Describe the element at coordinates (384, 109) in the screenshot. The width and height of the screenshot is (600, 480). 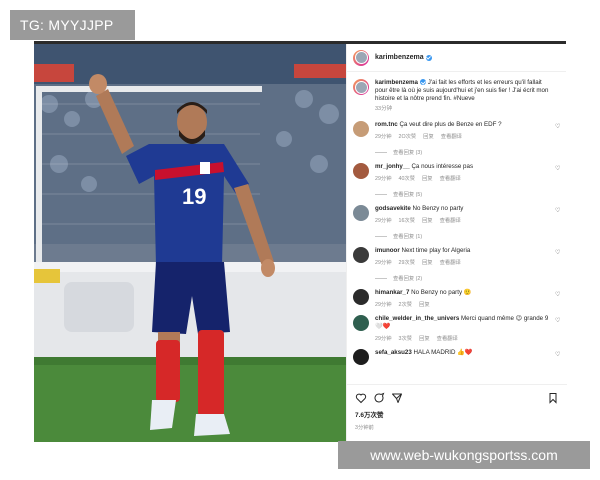
I see `caption-time: 33分钟` at that location.